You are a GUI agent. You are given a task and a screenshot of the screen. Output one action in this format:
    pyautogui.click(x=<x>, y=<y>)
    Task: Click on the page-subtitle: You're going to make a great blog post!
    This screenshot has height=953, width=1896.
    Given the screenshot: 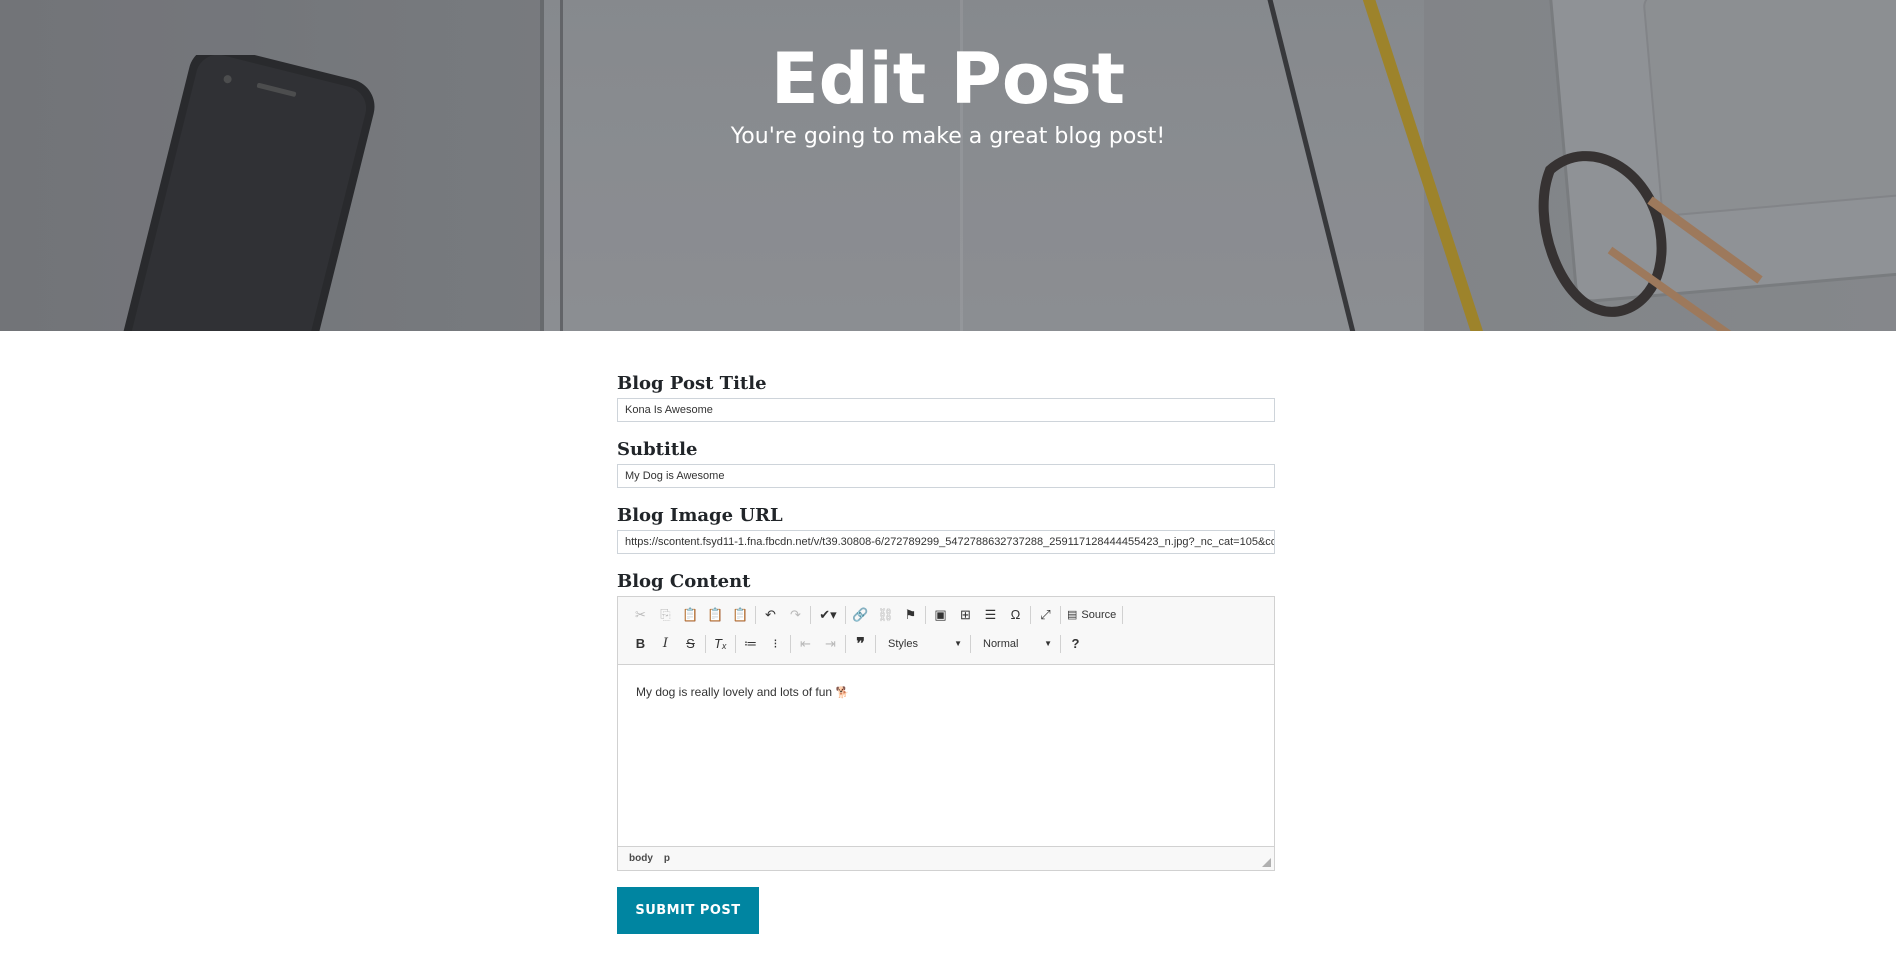 What is the action you would take?
    pyautogui.click(x=948, y=136)
    